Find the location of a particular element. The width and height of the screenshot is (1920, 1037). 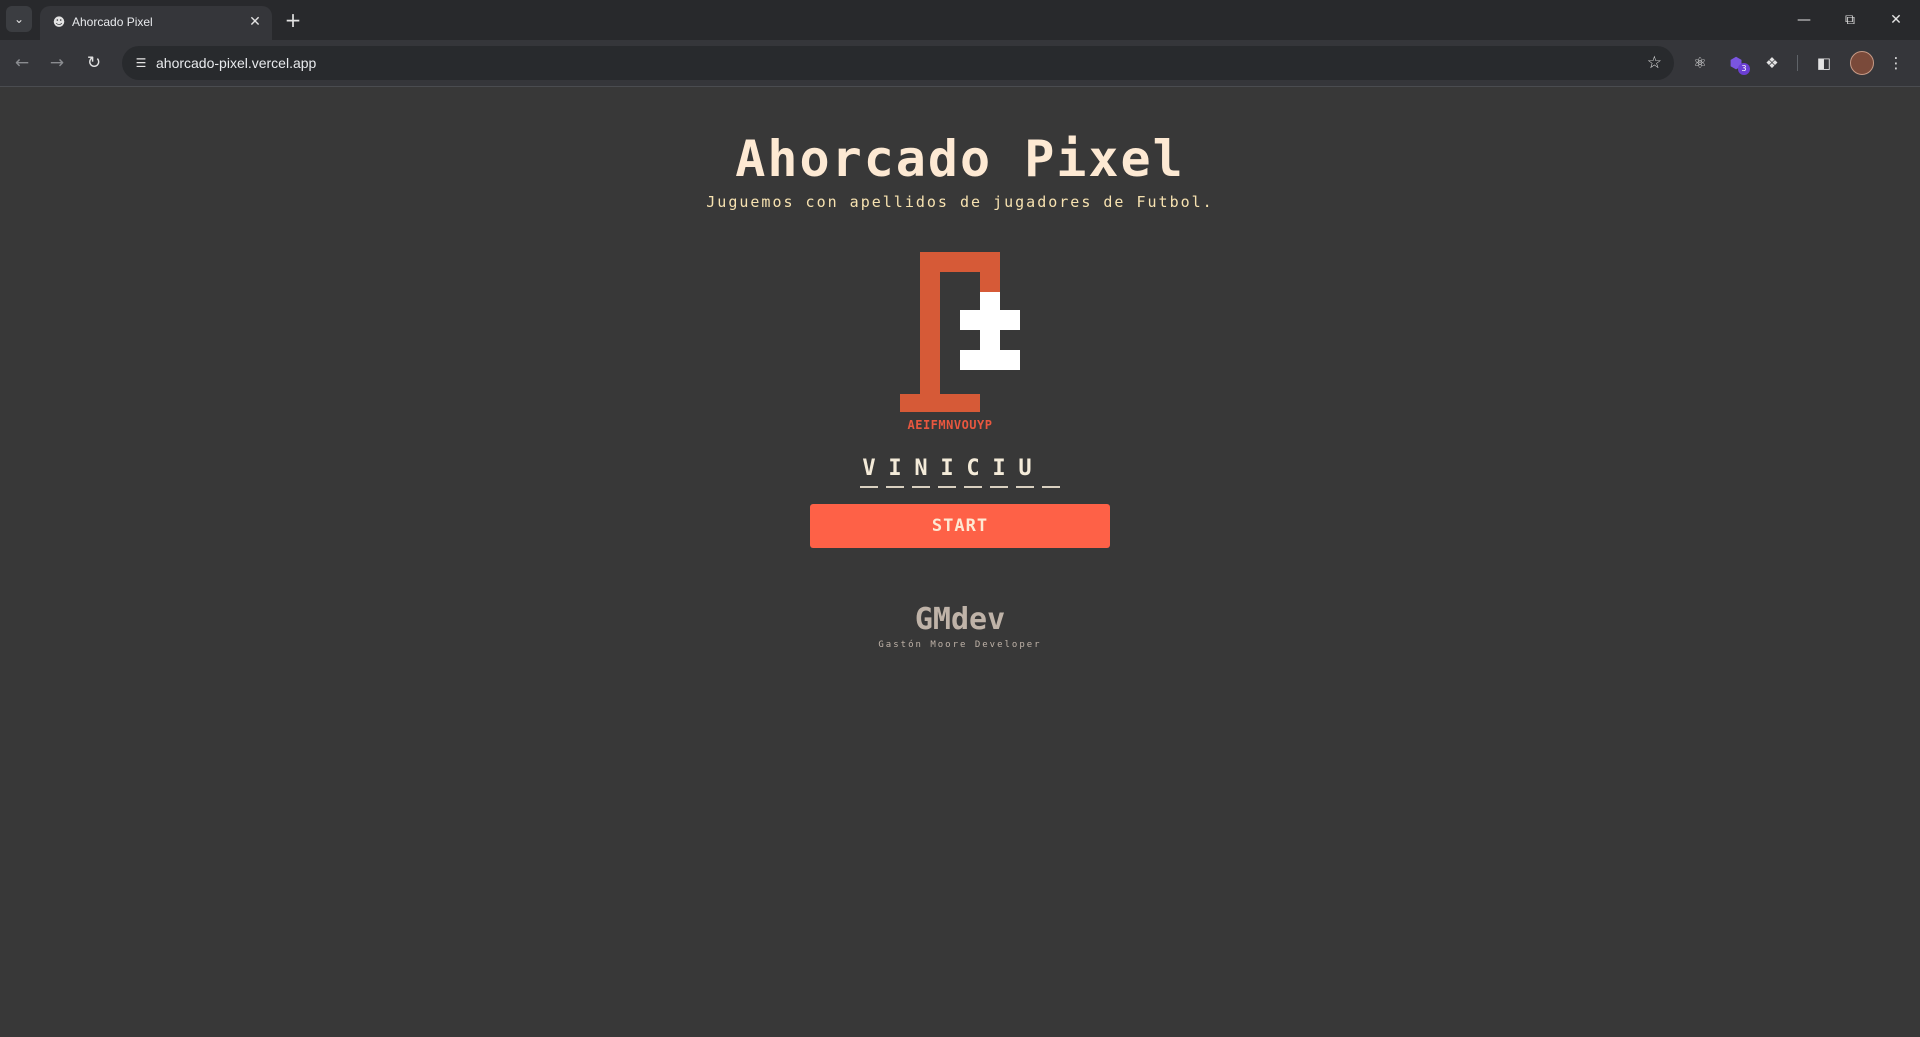

letter-slot is located at coordinates (1051, 472).